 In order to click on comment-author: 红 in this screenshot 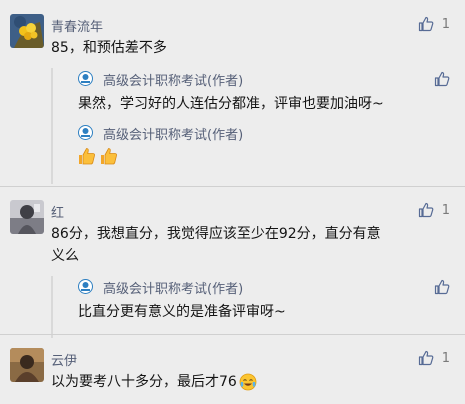, I will do `click(57, 211)`.